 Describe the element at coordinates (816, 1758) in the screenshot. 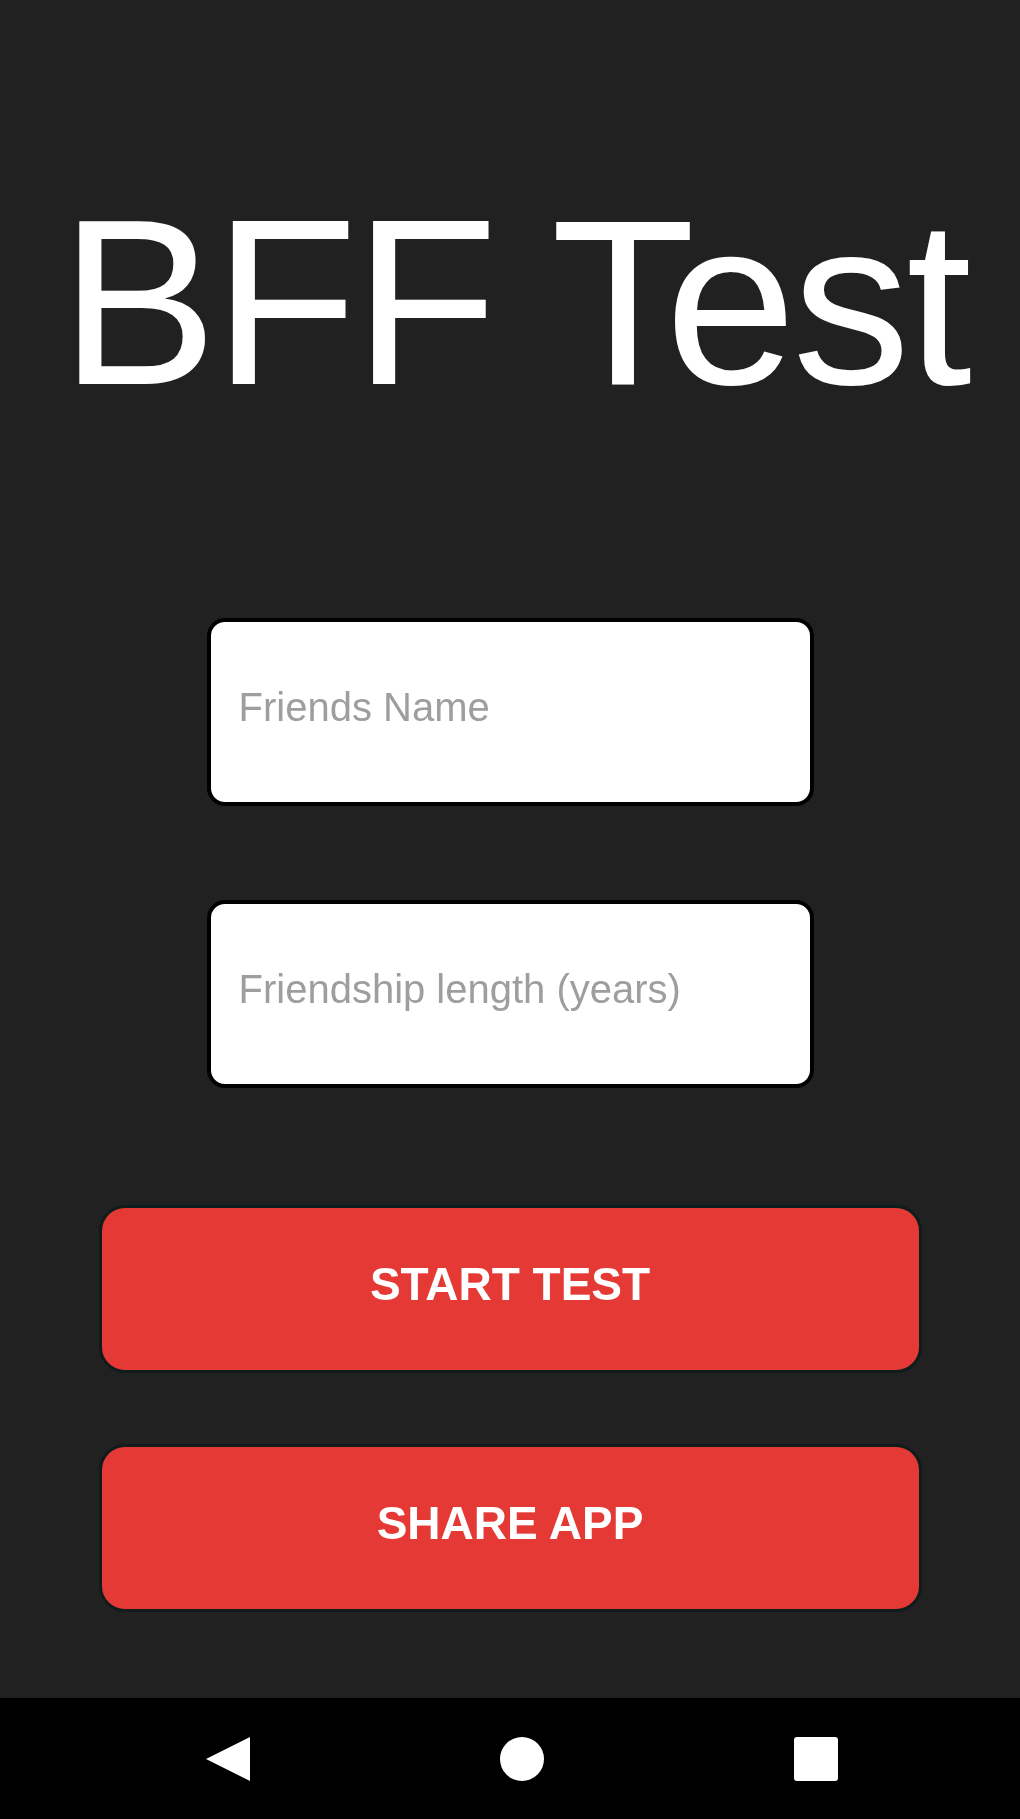

I see `recents-icon` at that location.